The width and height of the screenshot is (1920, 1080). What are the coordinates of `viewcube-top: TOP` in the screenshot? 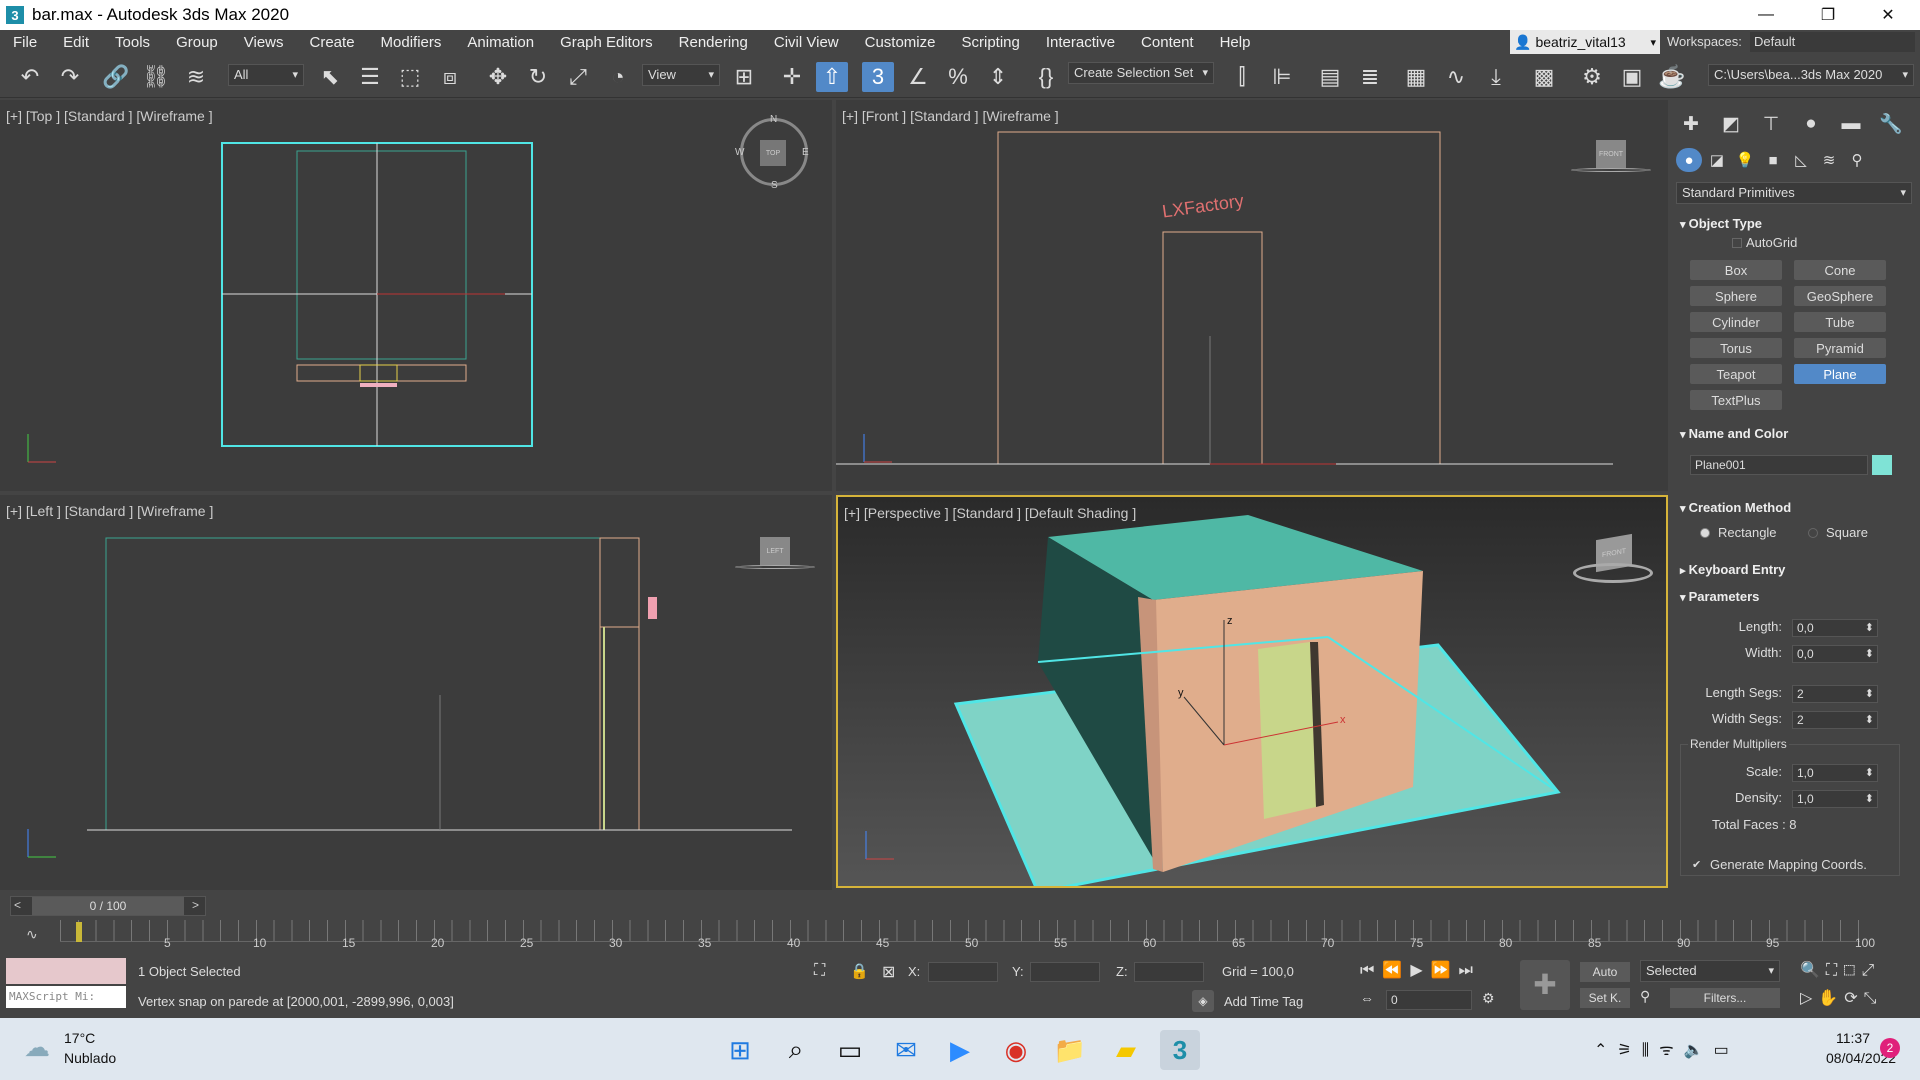 It's located at (773, 153).